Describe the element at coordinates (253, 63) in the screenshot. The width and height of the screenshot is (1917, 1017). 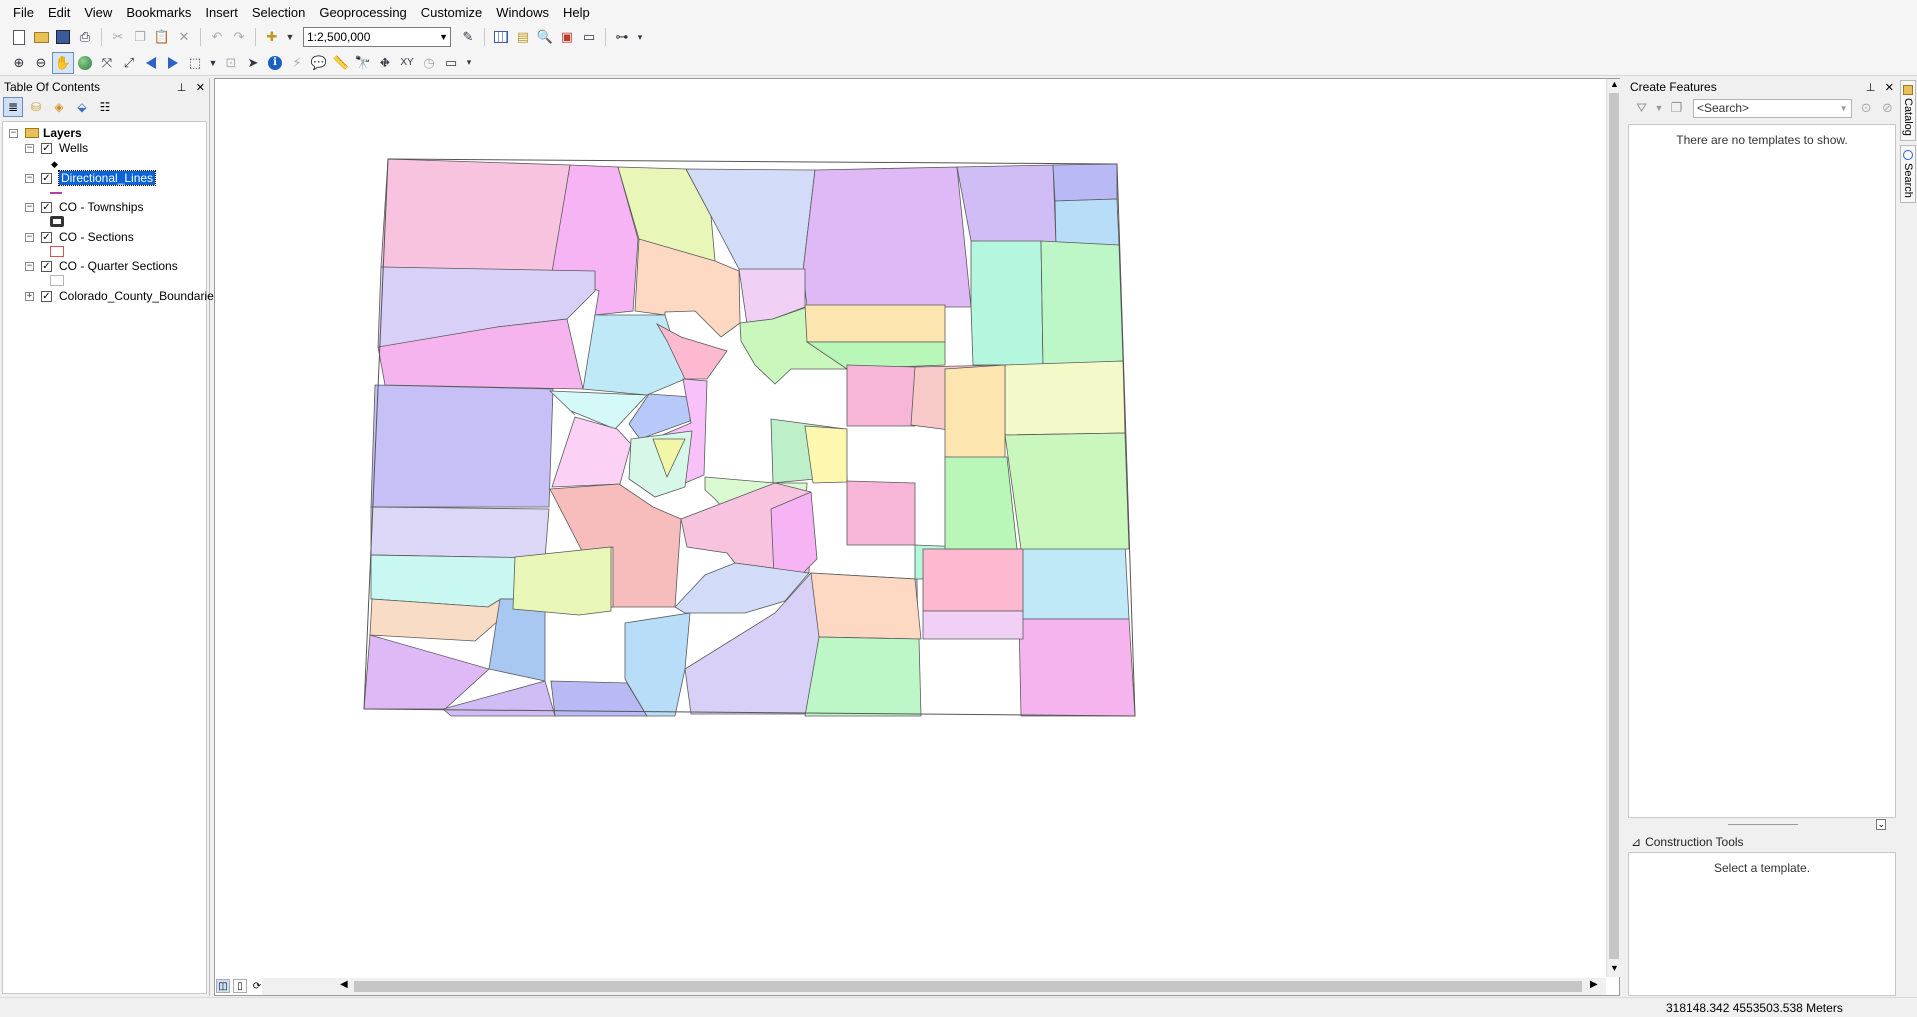
I see `select-elements-icon: ➤` at that location.